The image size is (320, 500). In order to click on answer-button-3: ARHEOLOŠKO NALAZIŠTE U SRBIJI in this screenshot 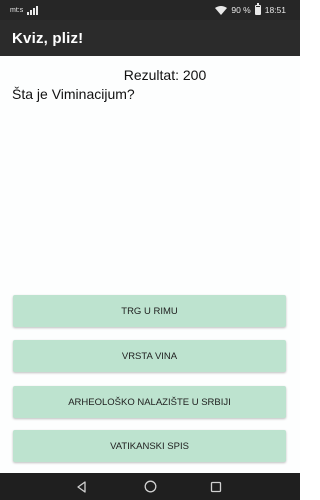, I will do `click(149, 402)`.